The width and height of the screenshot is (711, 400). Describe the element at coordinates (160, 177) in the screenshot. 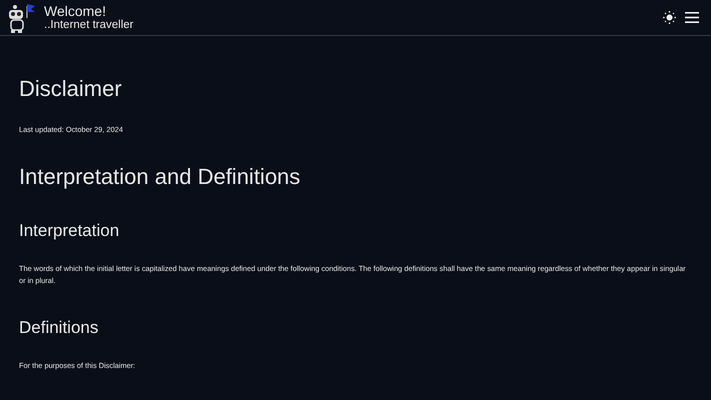

I see `heading: Interpretation and Definitions` at that location.